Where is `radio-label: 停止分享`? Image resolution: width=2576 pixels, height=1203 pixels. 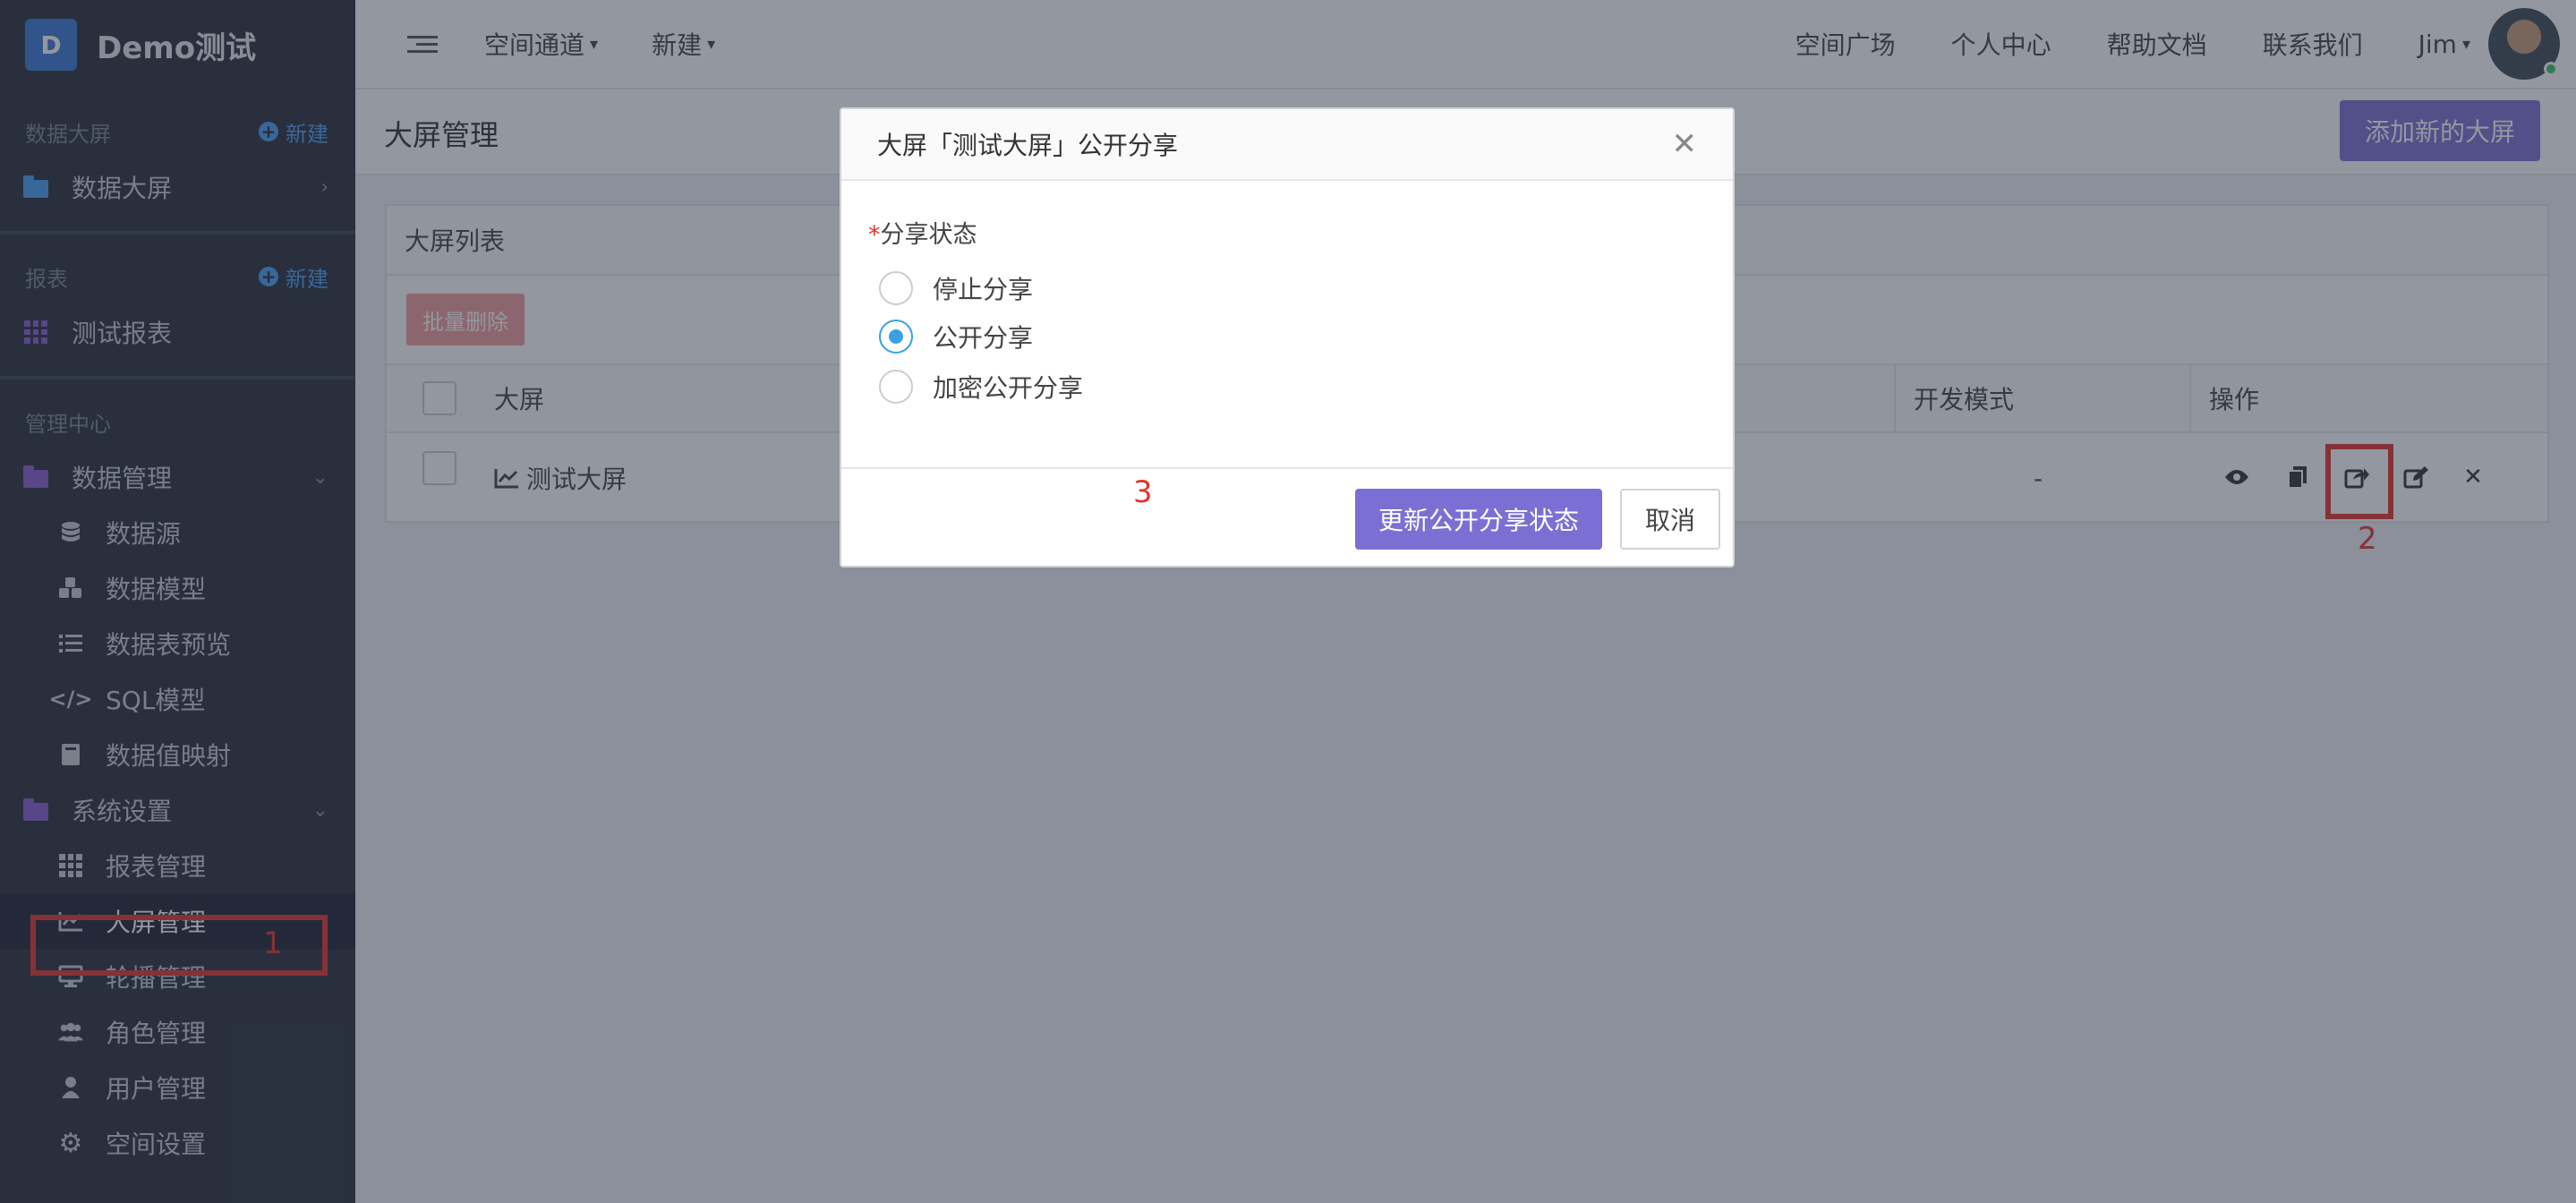 radio-label: 停止分享 is located at coordinates (983, 289).